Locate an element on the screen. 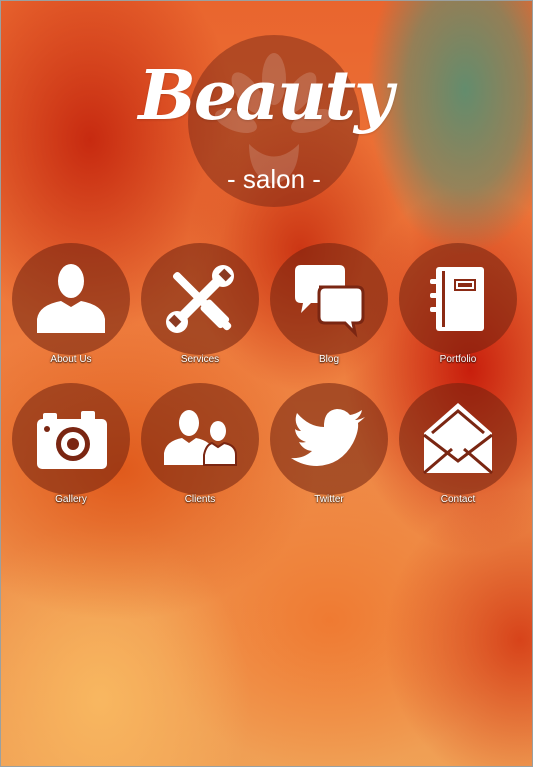 The width and height of the screenshot is (533, 767). logo-subtitle: - salon - is located at coordinates (274, 179).